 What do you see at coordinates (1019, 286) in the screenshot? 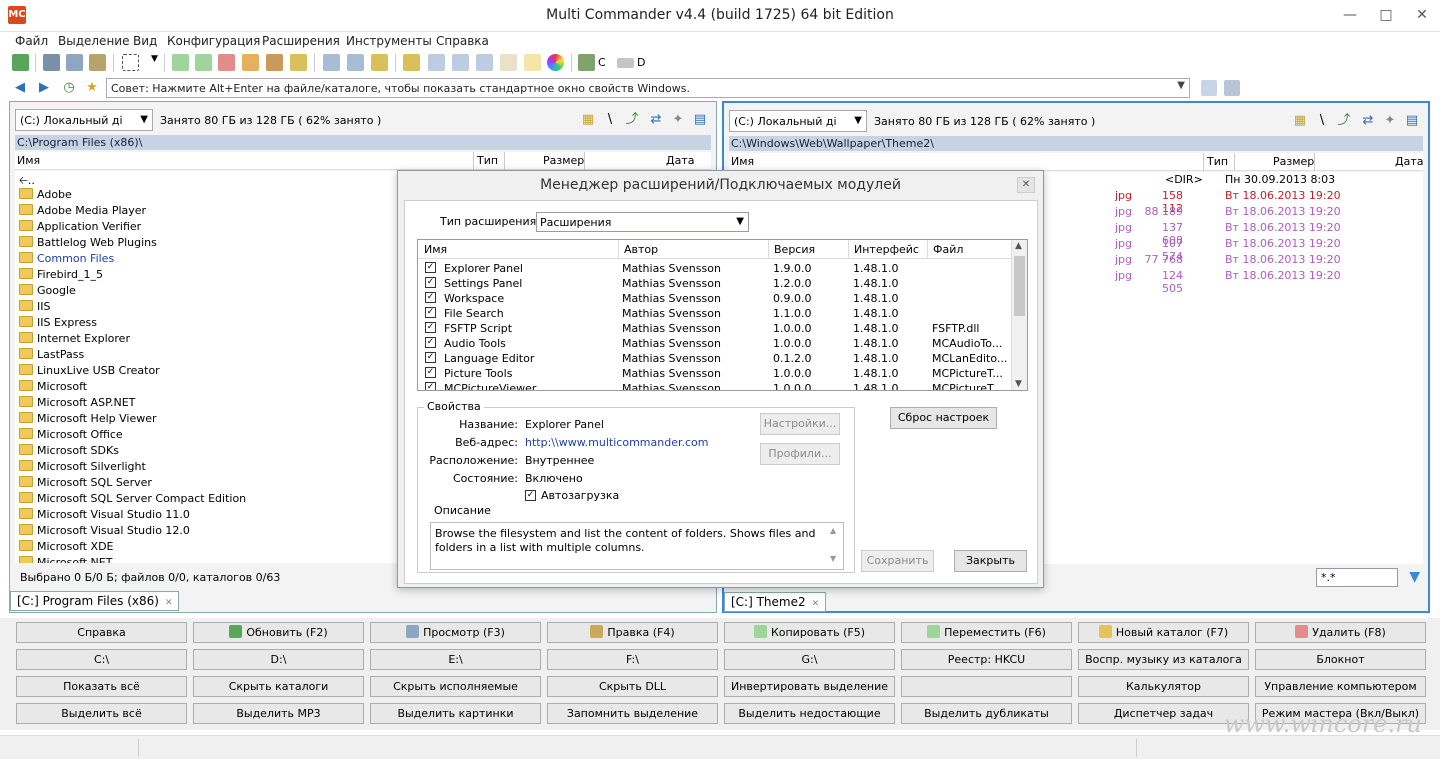
I see `scroll-thumb` at bounding box center [1019, 286].